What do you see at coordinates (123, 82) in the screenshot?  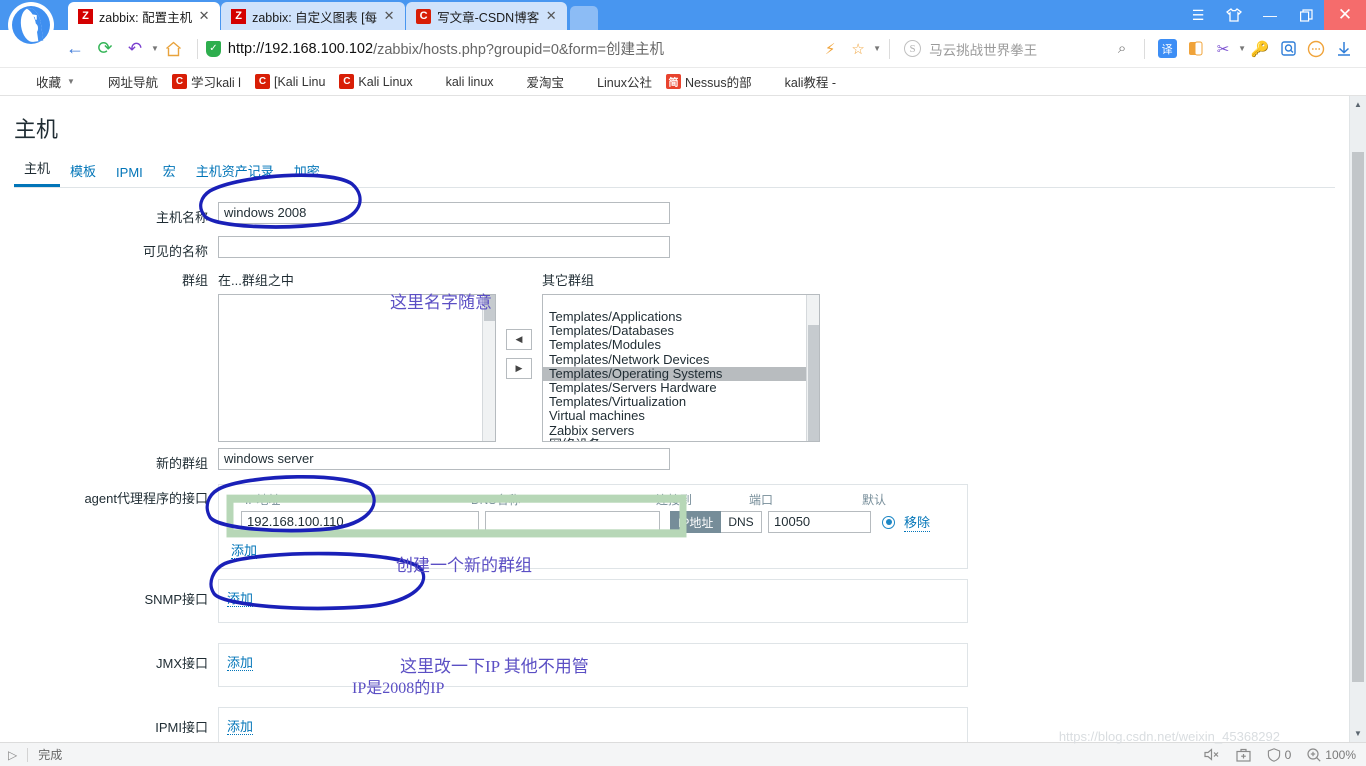 I see `bookmark-nav: ⊕ 网址导航` at bounding box center [123, 82].